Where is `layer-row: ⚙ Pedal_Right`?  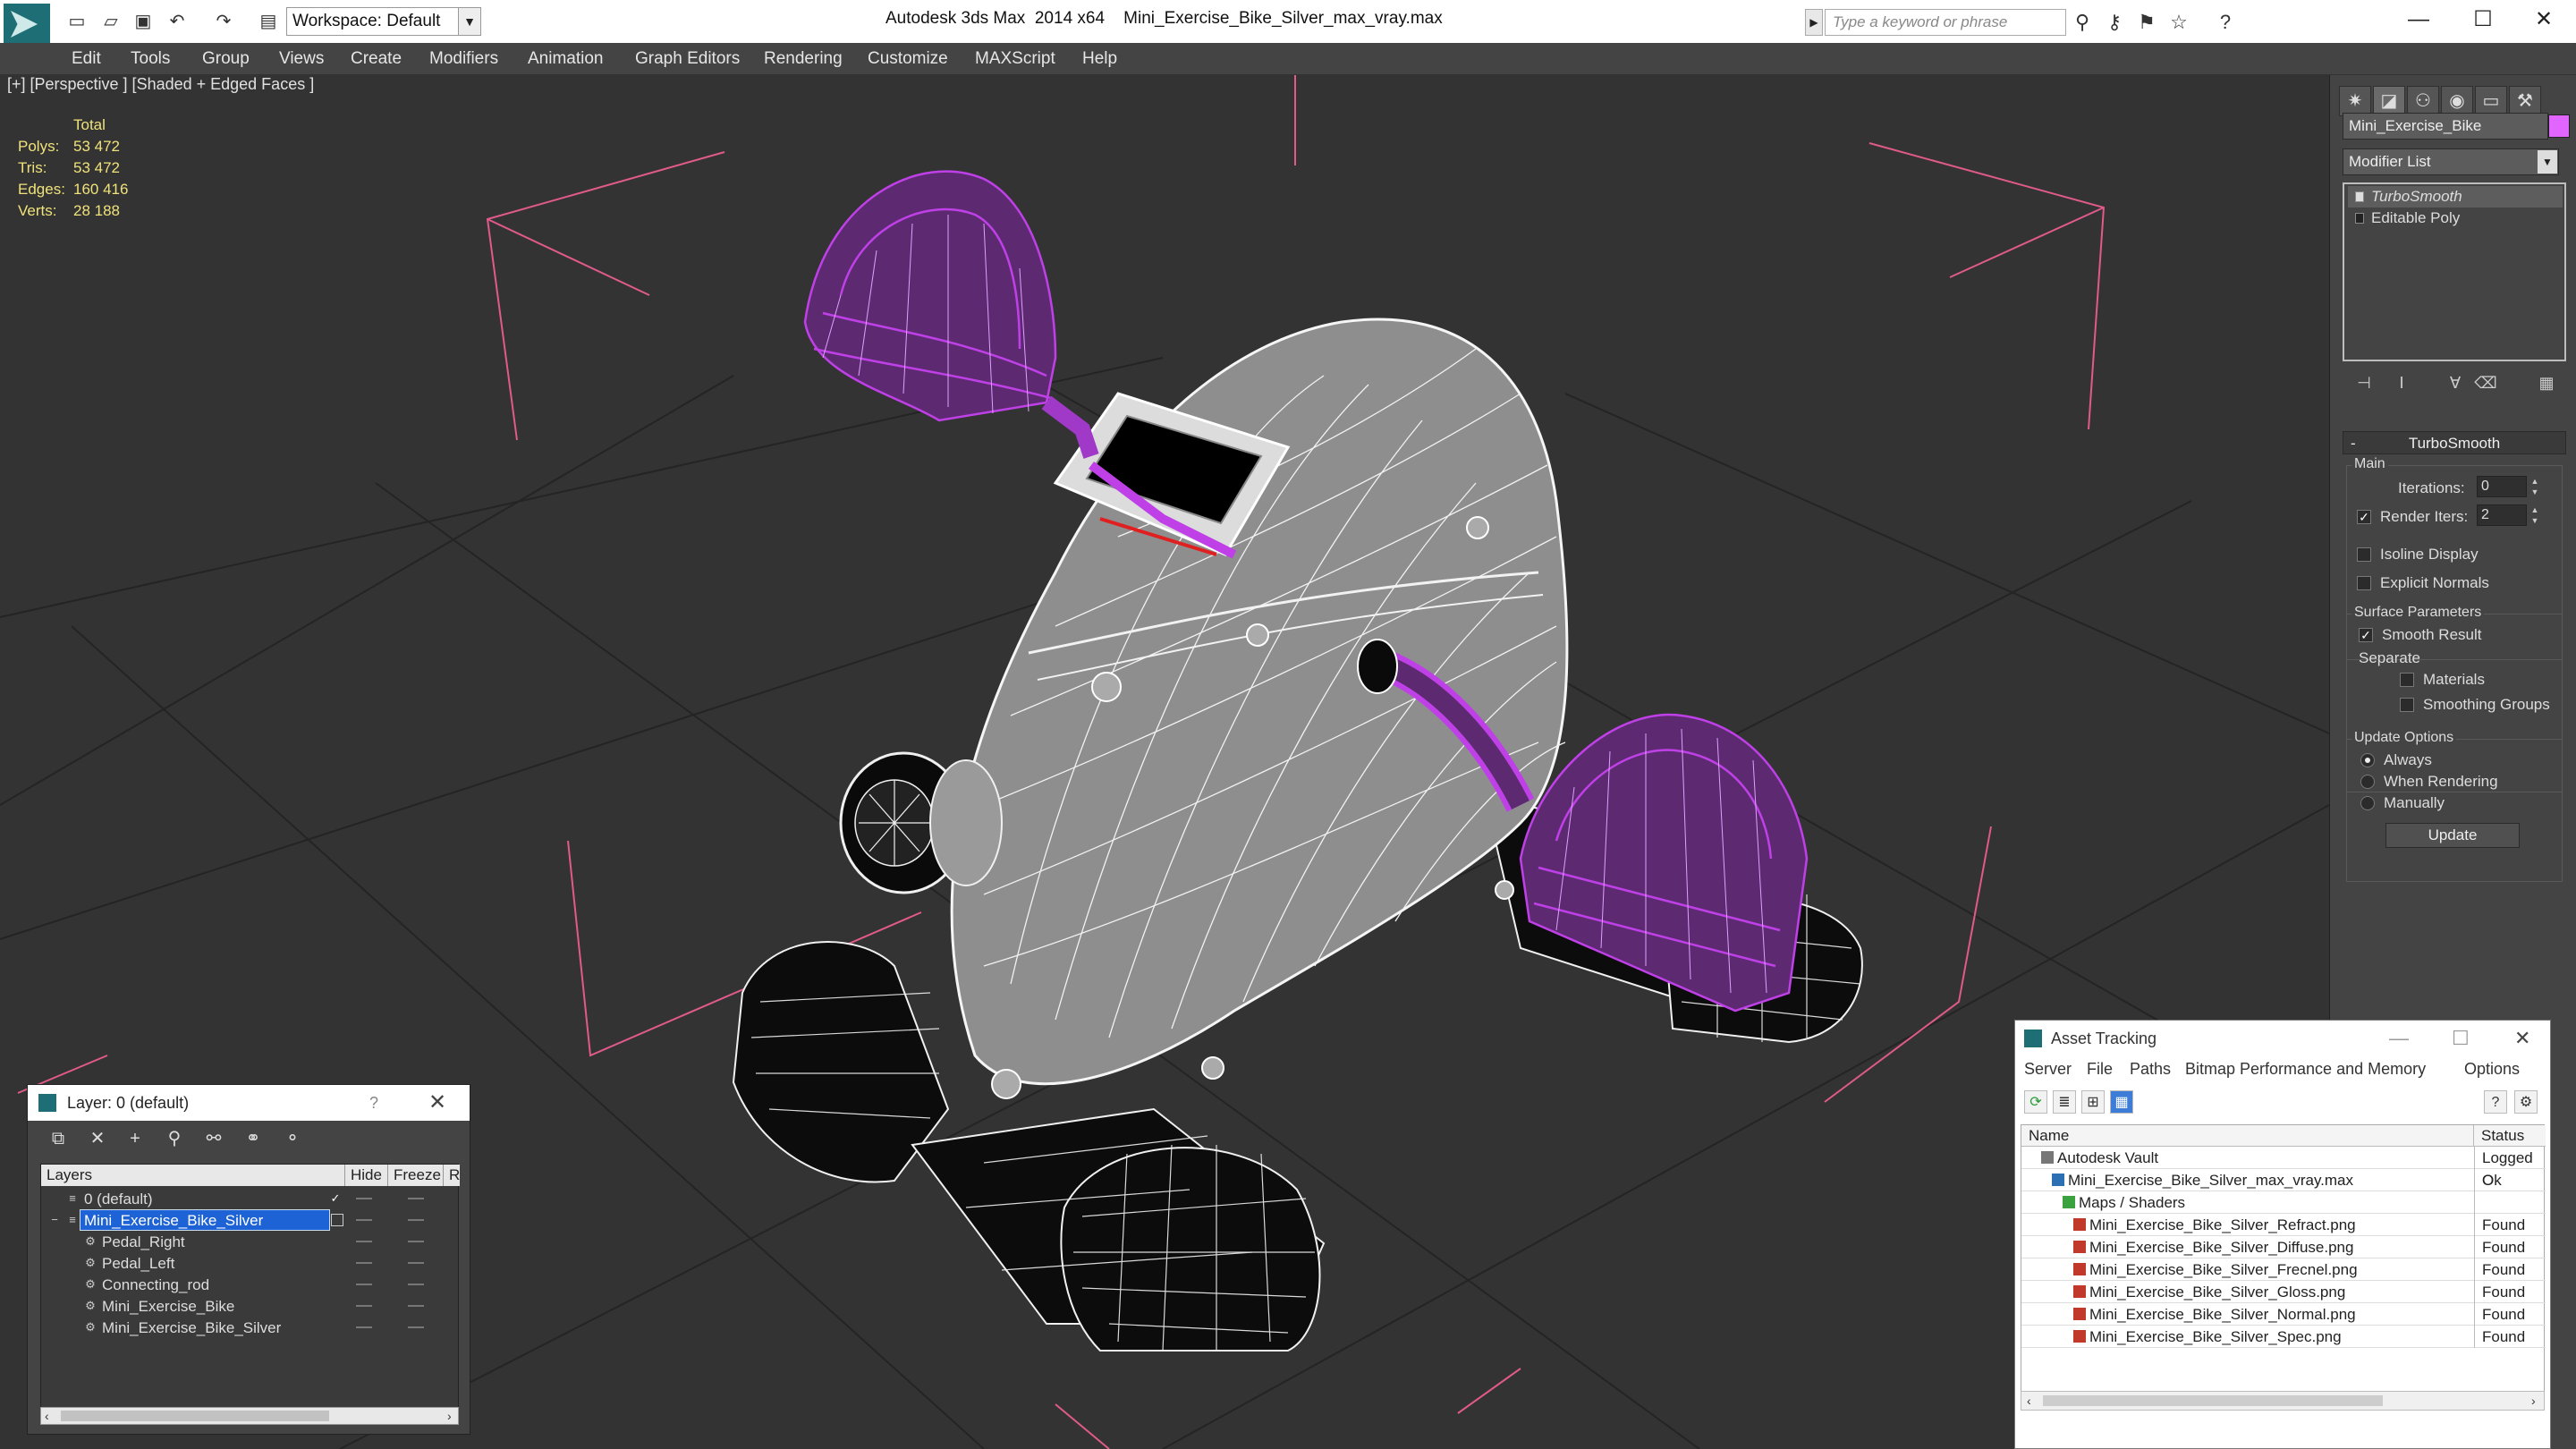
layer-row: ⚙ Pedal_Right is located at coordinates (268, 1241).